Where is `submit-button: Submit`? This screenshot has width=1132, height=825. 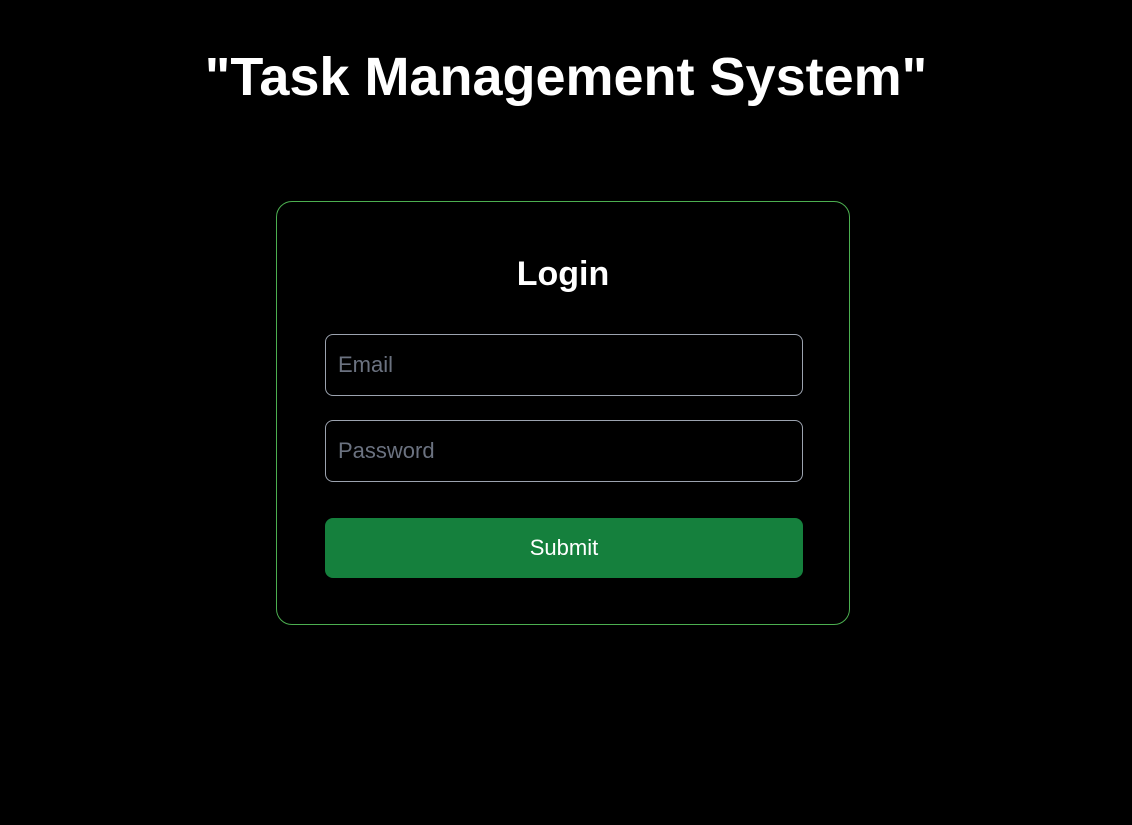 submit-button: Submit is located at coordinates (564, 548).